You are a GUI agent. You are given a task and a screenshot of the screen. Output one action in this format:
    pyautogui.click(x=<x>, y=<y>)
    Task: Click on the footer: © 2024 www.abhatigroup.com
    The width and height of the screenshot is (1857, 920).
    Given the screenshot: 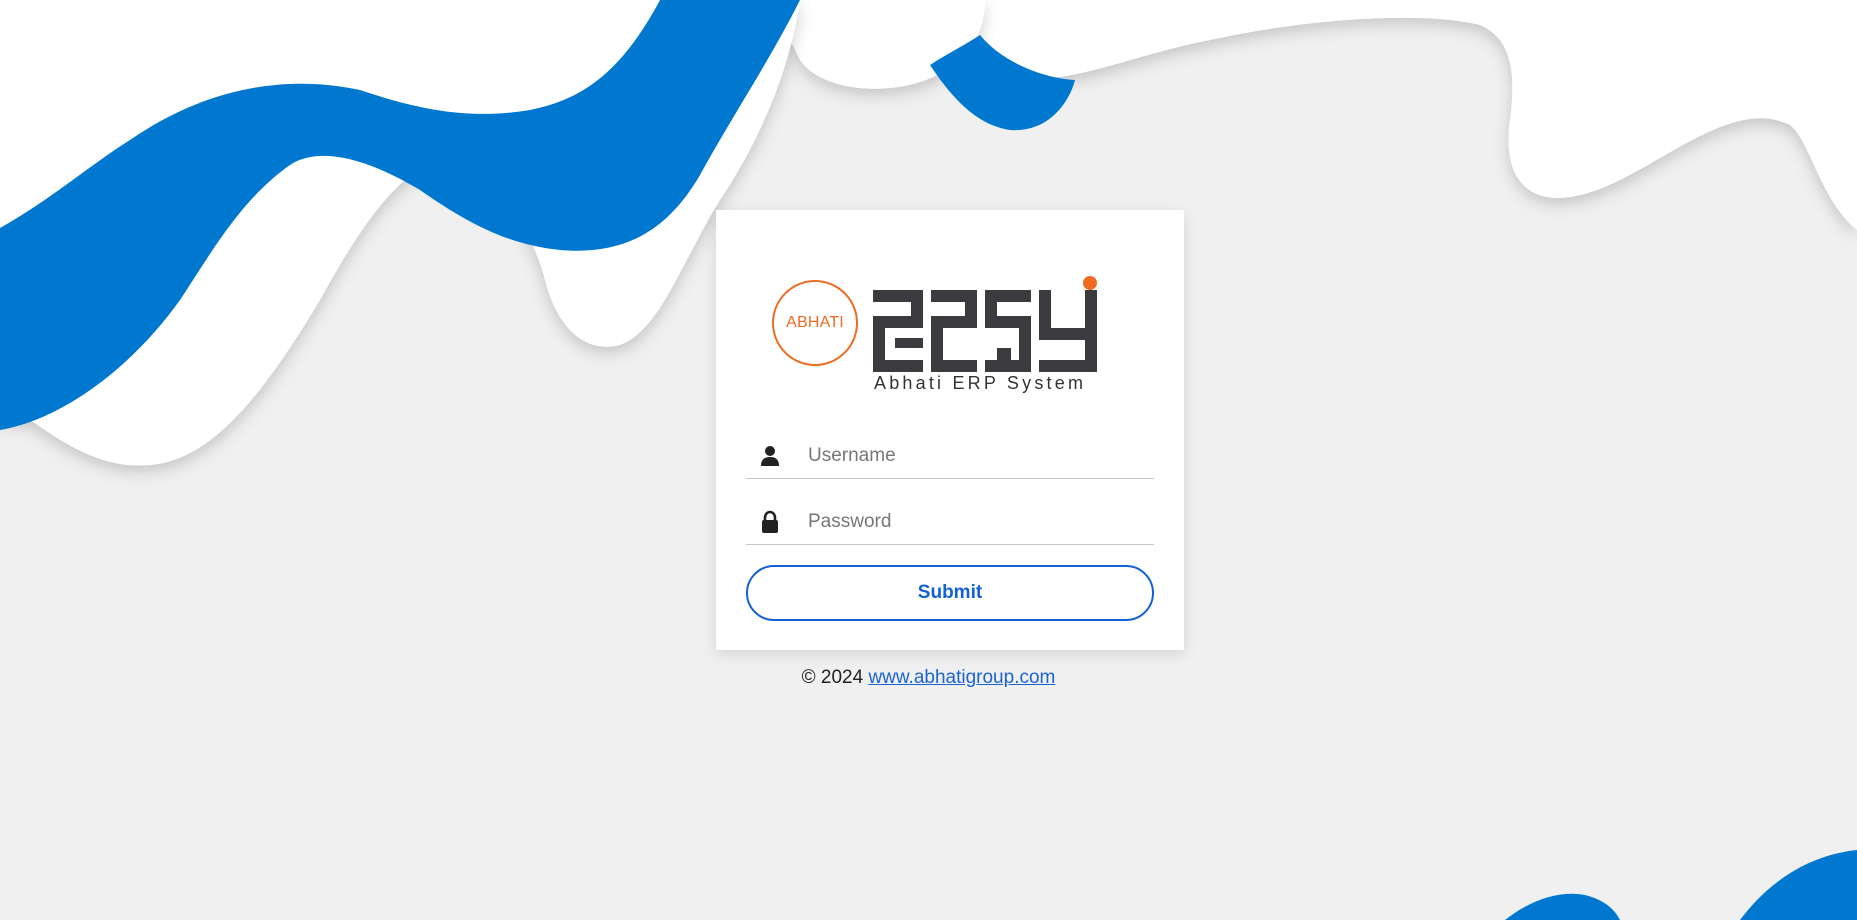 What is the action you would take?
    pyautogui.click(x=928, y=678)
    